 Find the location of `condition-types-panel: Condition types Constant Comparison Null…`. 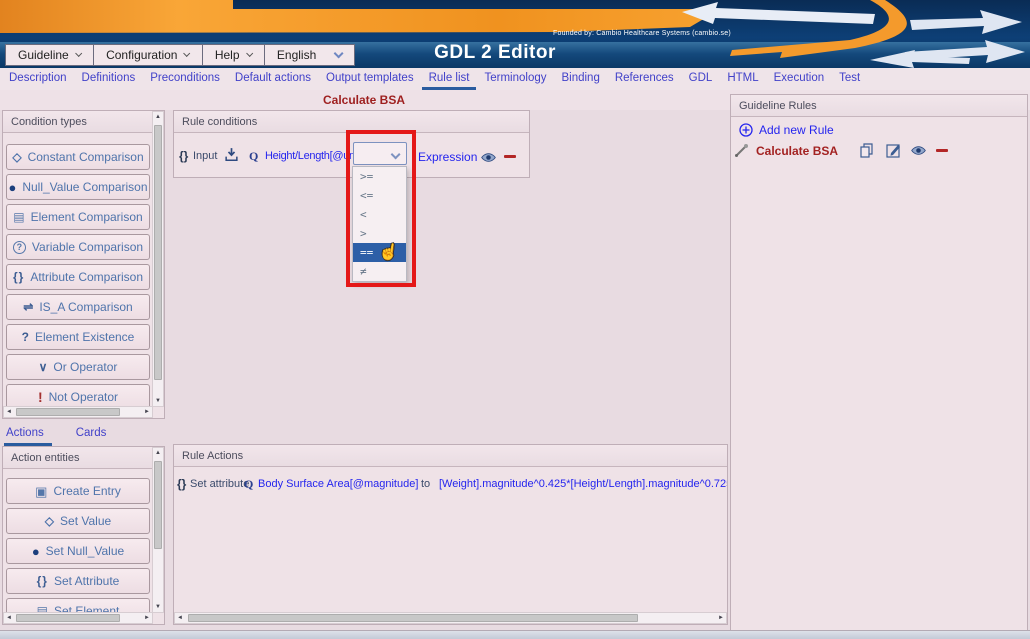

condition-types-panel: Condition types Constant Comparison Null… is located at coordinates (83, 264).